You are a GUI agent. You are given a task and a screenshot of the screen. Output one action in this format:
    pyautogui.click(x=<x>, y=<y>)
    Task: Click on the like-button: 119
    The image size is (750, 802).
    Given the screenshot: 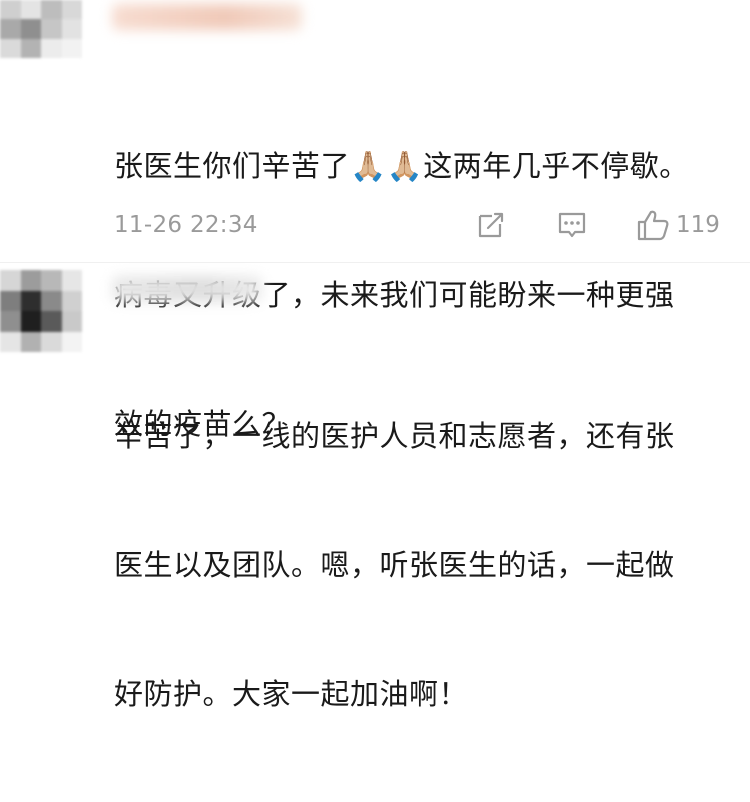 What is the action you would take?
    pyautogui.click(x=678, y=225)
    